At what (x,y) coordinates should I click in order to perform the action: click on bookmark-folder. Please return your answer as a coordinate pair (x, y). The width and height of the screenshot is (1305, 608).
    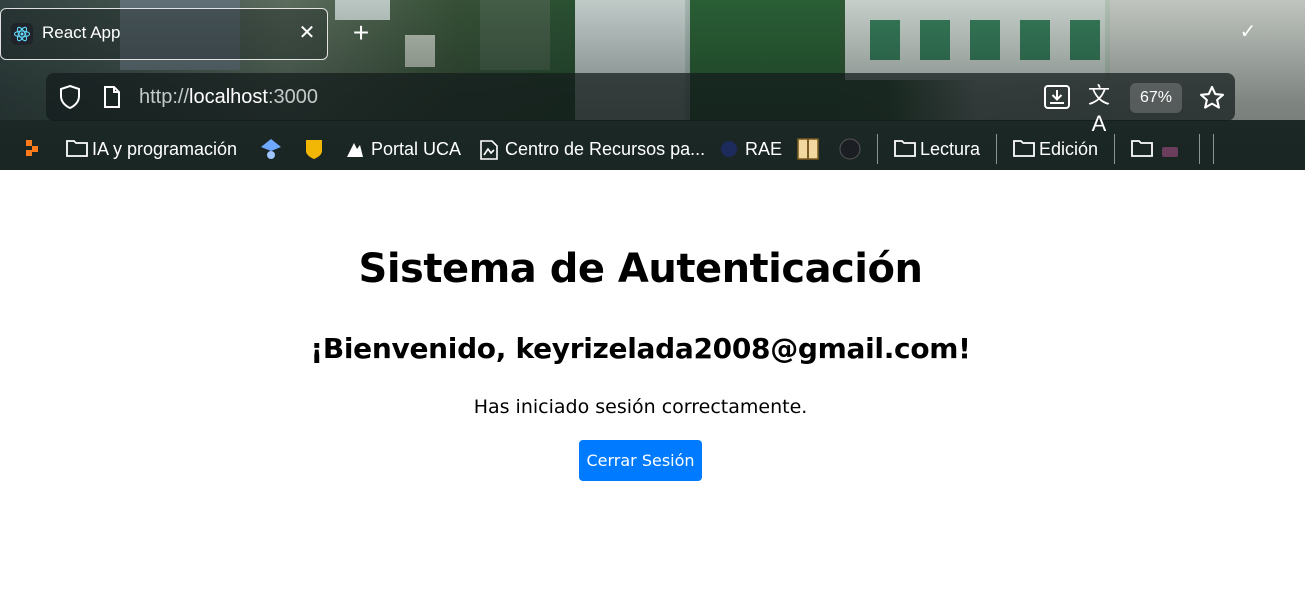
    Looking at the image, I should click on (1155, 149).